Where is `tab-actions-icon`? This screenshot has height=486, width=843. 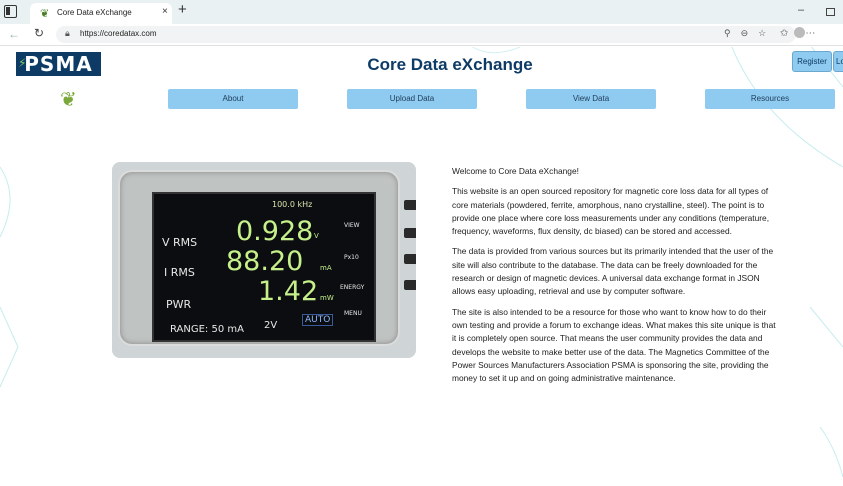 tab-actions-icon is located at coordinates (10, 11).